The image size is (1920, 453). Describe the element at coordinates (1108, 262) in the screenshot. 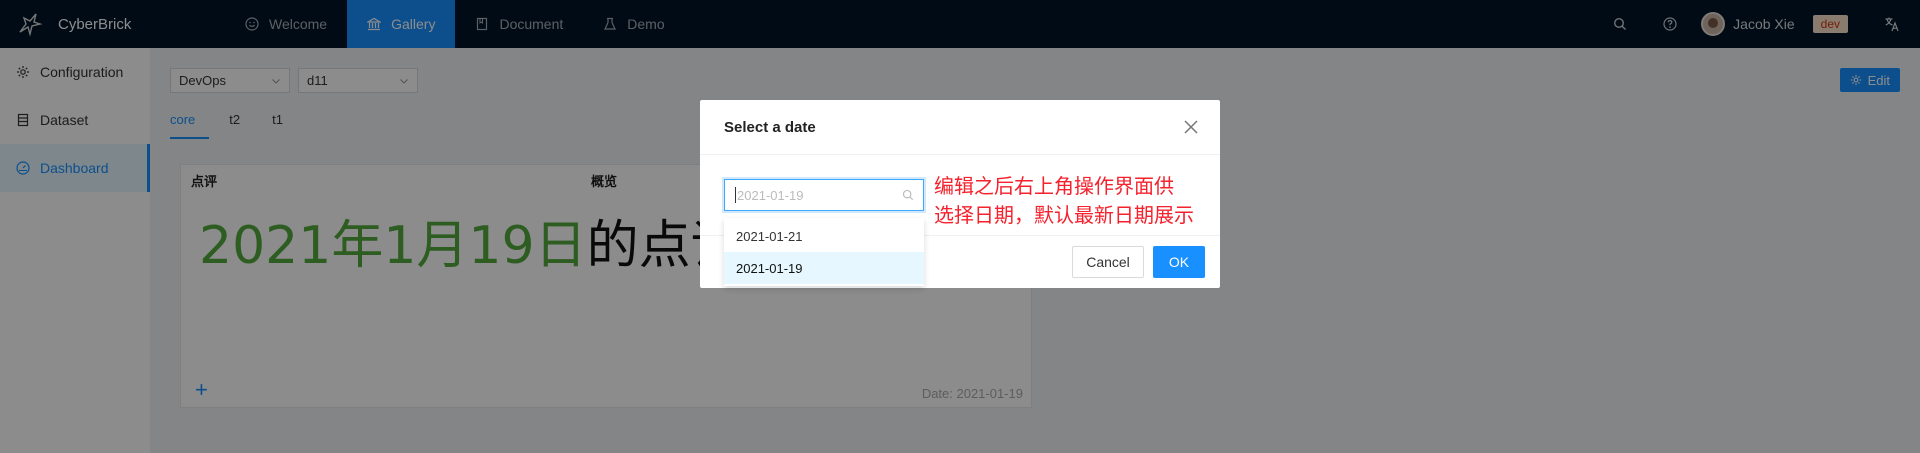

I see `cancel-button: Cancel` at that location.